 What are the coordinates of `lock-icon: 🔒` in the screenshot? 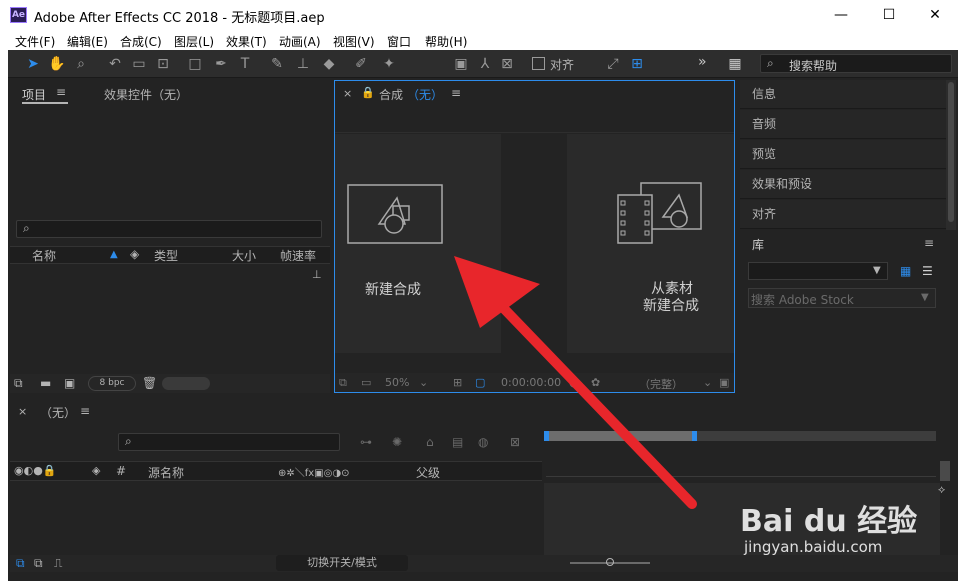 It's located at (368, 92).